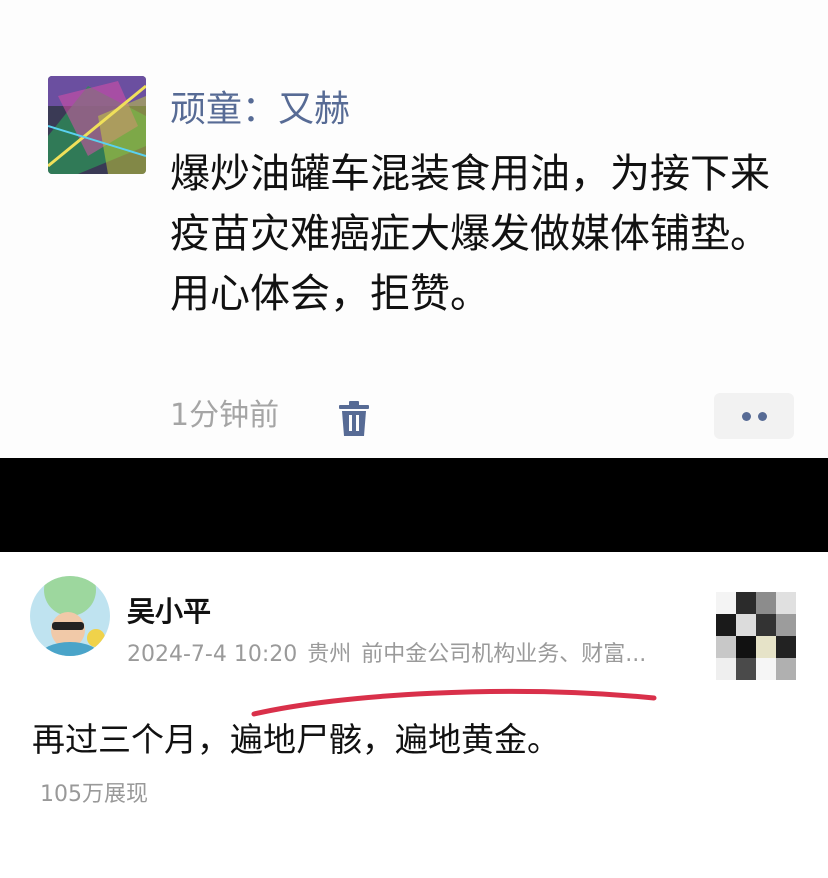 The image size is (828, 878). I want to click on post-paragraph: 爆炒油罐车混装食用油，为接下来疫苗灾难癌症大爆发做媒体铺垫。, so click(470, 204).